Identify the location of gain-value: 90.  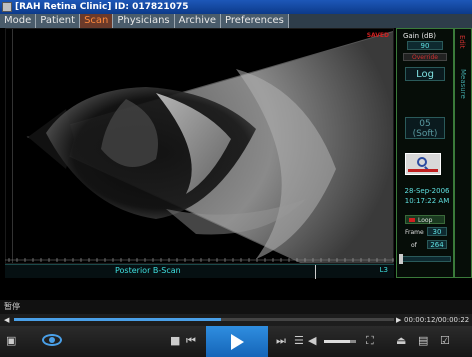
(425, 45).